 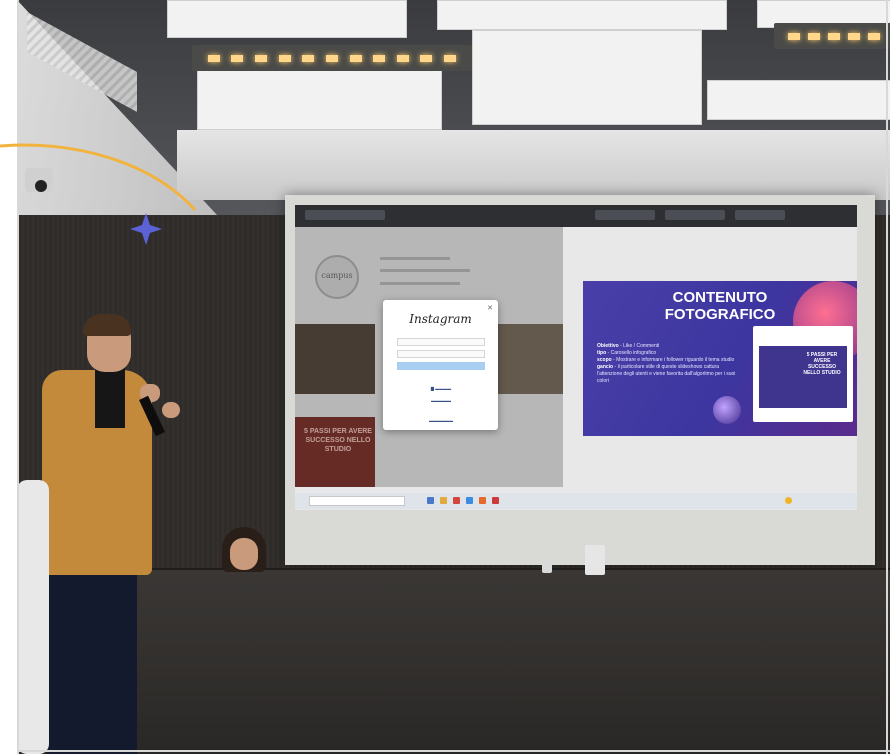 What do you see at coordinates (92, 659) in the screenshot?
I see `speaker-trousers` at bounding box center [92, 659].